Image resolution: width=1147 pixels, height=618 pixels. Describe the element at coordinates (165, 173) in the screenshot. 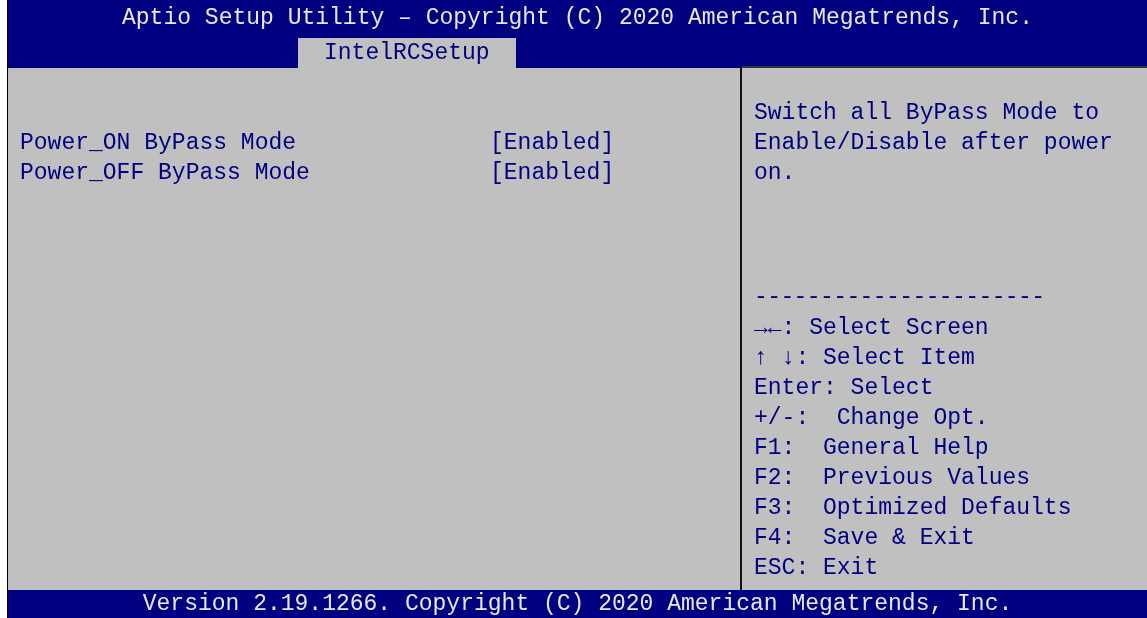

I see `setting-label: Power_OFF ByPass Mode` at that location.